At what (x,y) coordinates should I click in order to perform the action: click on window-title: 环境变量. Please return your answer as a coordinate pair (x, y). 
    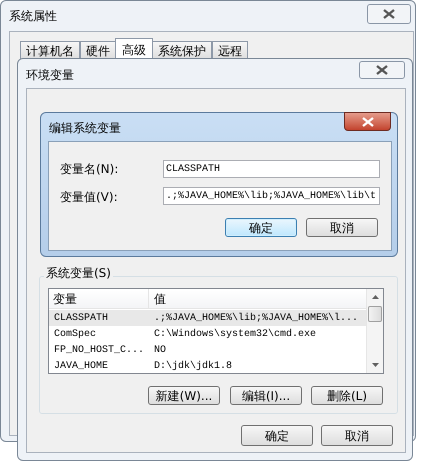
    Looking at the image, I should click on (50, 75).